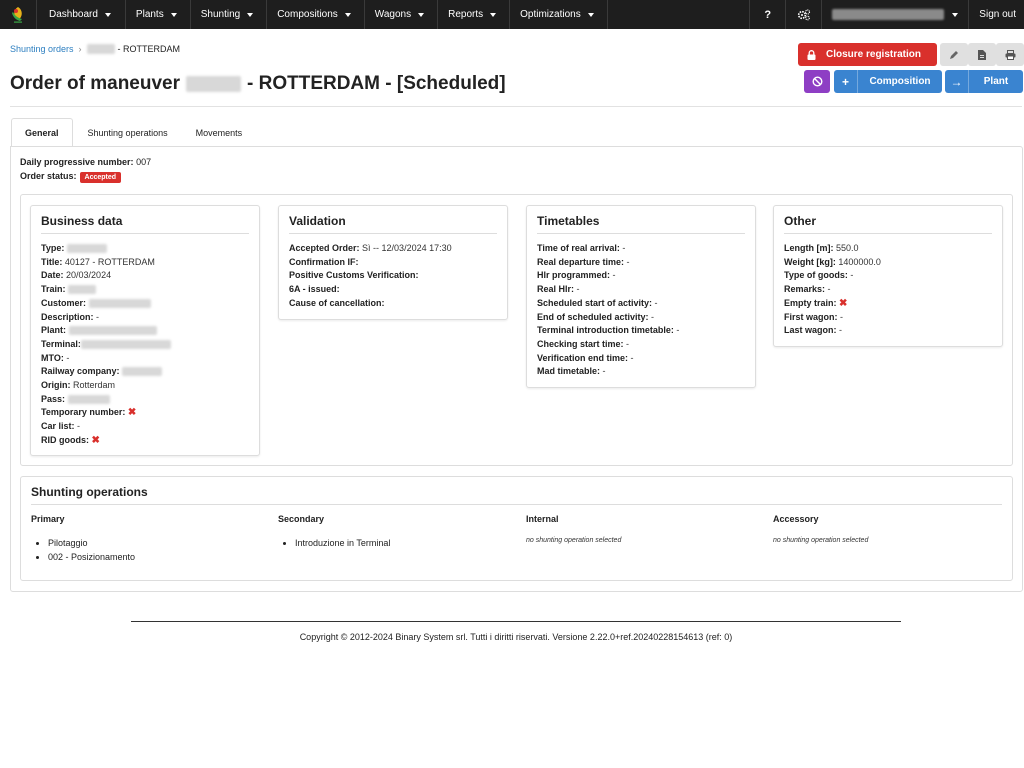  I want to click on status-badge: Accepted, so click(100, 177).